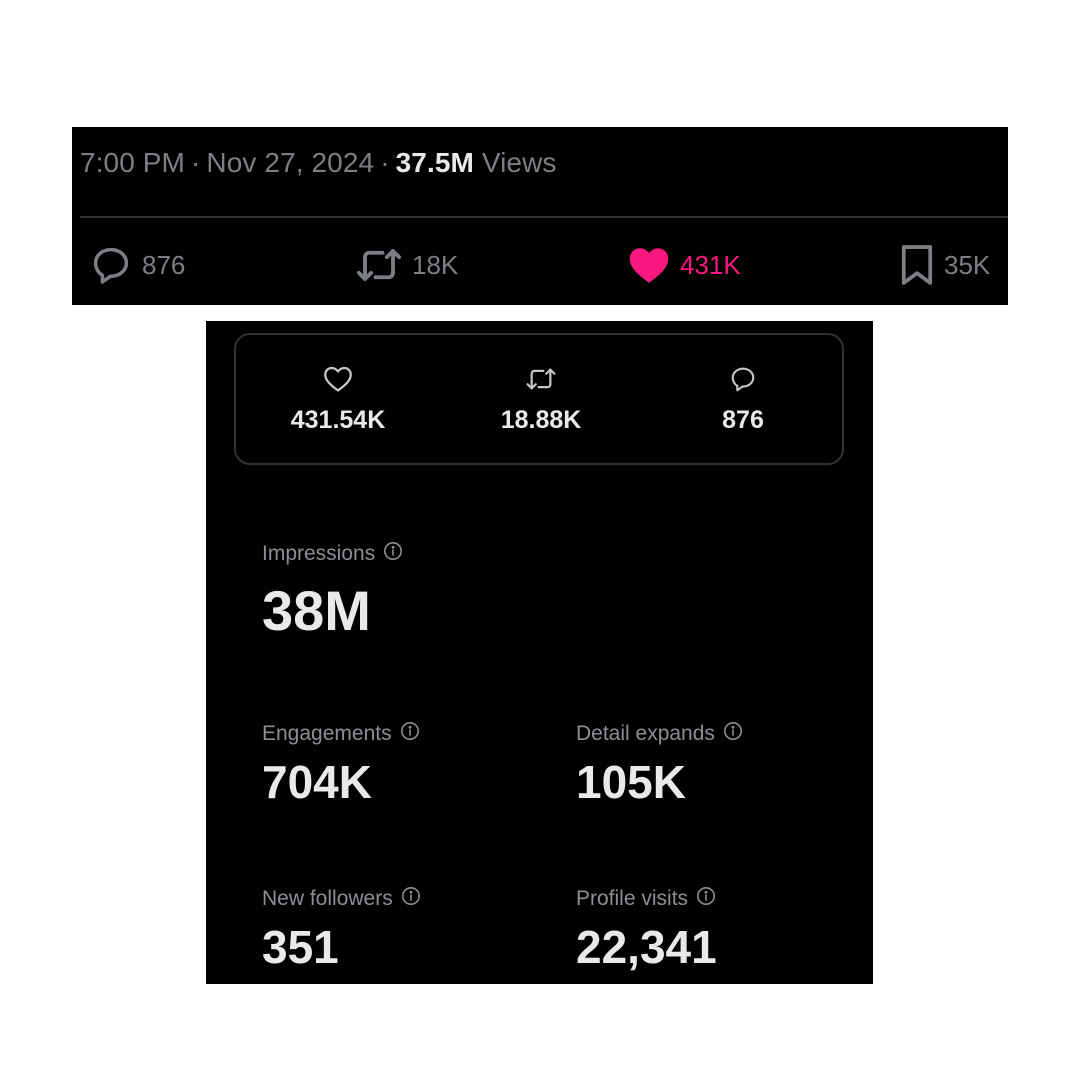 Image resolution: width=1080 pixels, height=1080 pixels. I want to click on reply-button: 876, so click(137, 265).